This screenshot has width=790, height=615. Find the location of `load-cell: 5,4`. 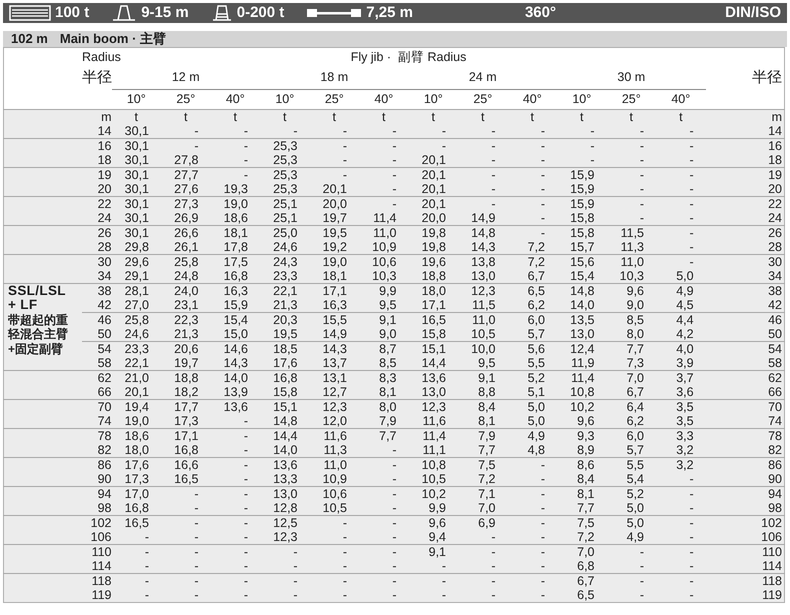

load-cell: 5,4 is located at coordinates (635, 479).